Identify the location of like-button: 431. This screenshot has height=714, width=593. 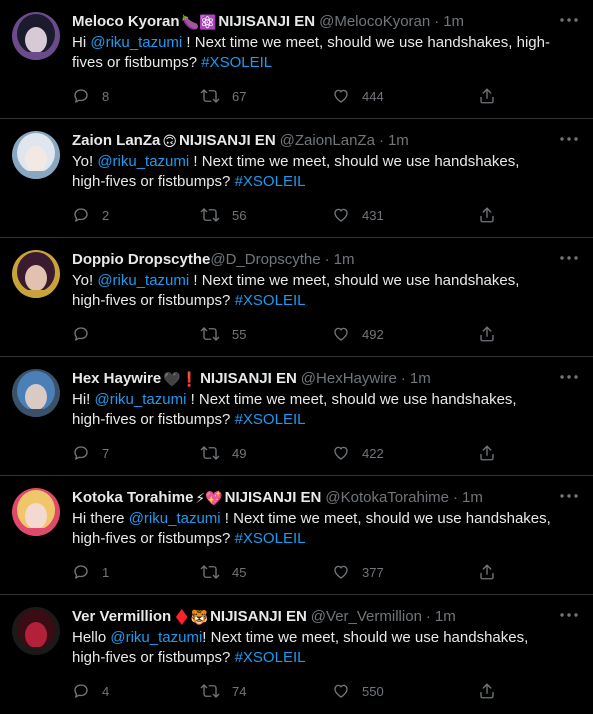
(358, 215).